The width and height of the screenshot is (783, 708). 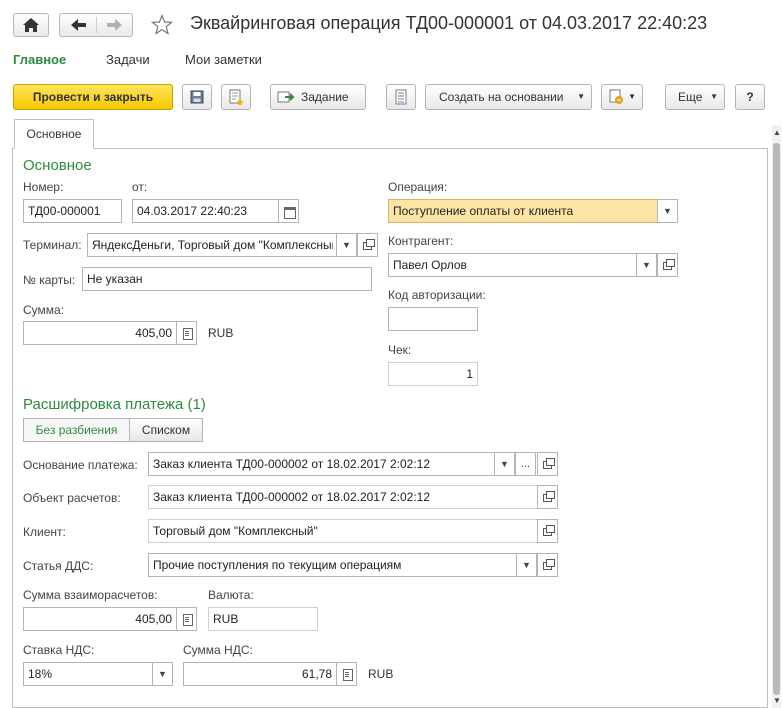 What do you see at coordinates (166, 430) in the screenshot?
I see `toggle-list: Списком` at bounding box center [166, 430].